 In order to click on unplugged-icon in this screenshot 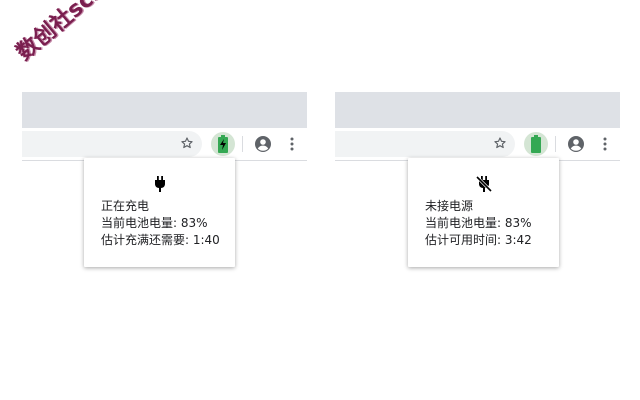, I will do `click(484, 184)`.